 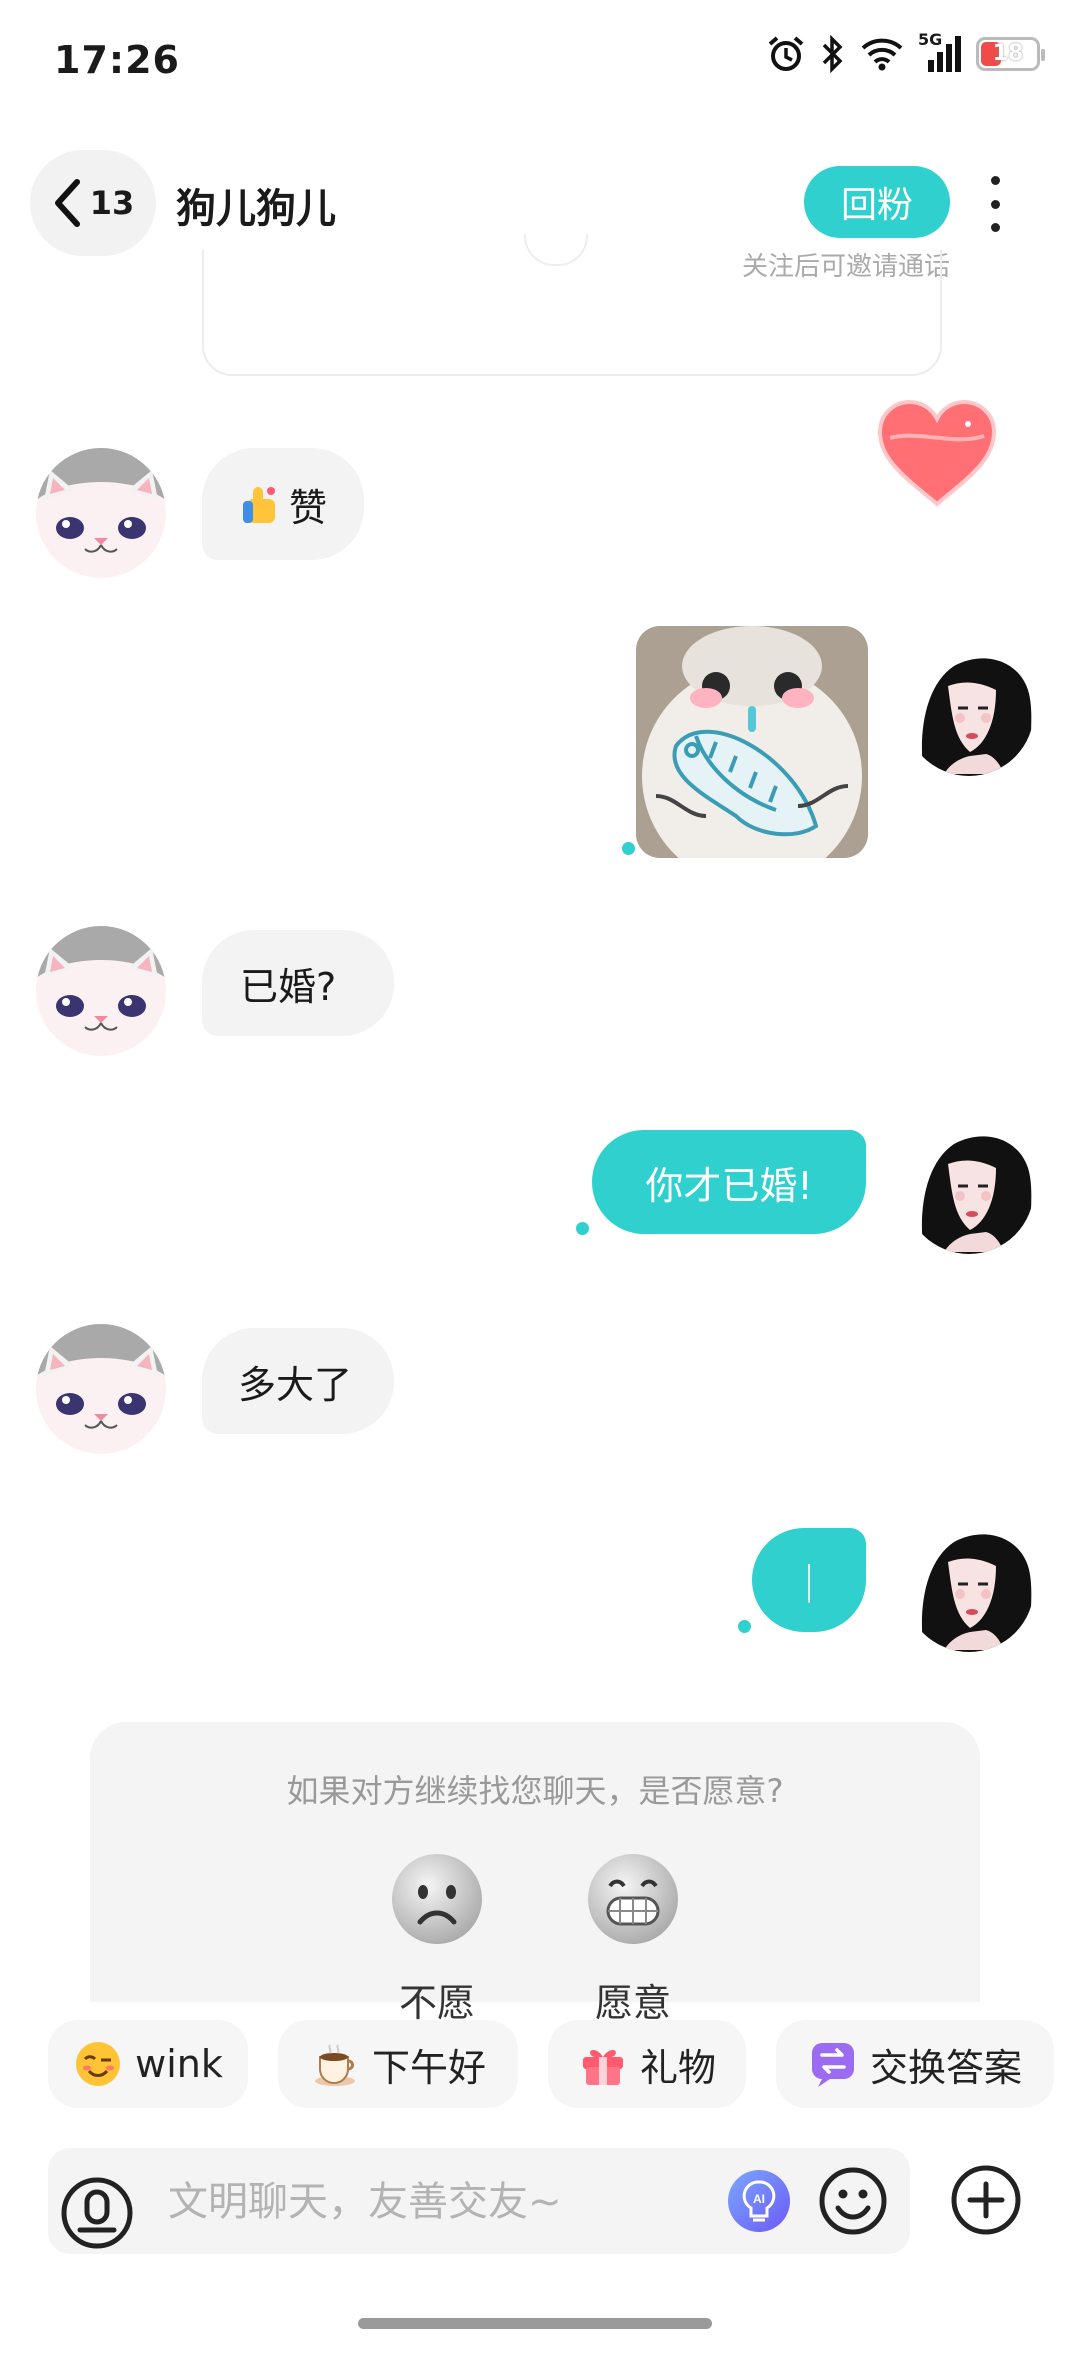 What do you see at coordinates (752, 742) in the screenshot?
I see `message-image-outgoing` at bounding box center [752, 742].